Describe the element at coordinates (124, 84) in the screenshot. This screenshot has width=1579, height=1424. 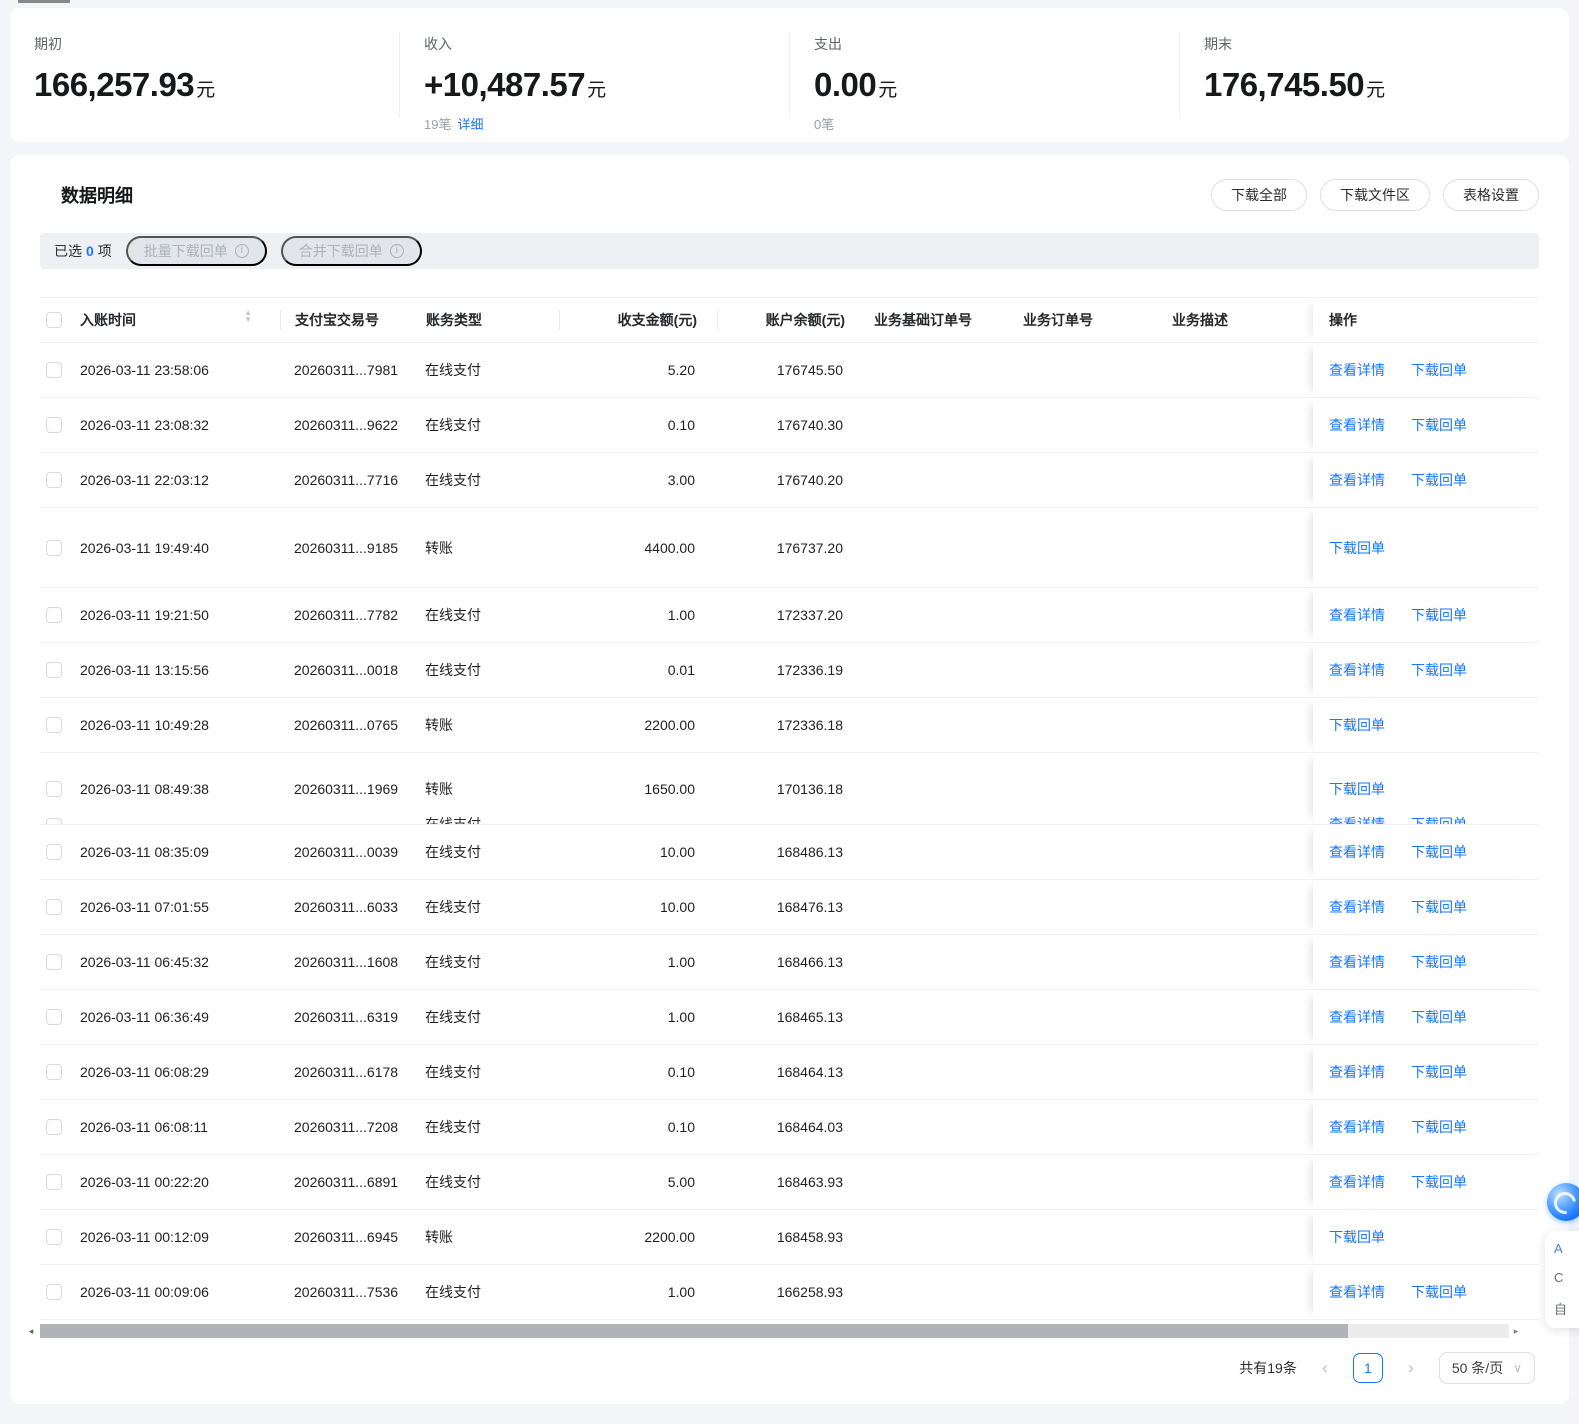
I see `summary-value: 166,257.93 元` at that location.